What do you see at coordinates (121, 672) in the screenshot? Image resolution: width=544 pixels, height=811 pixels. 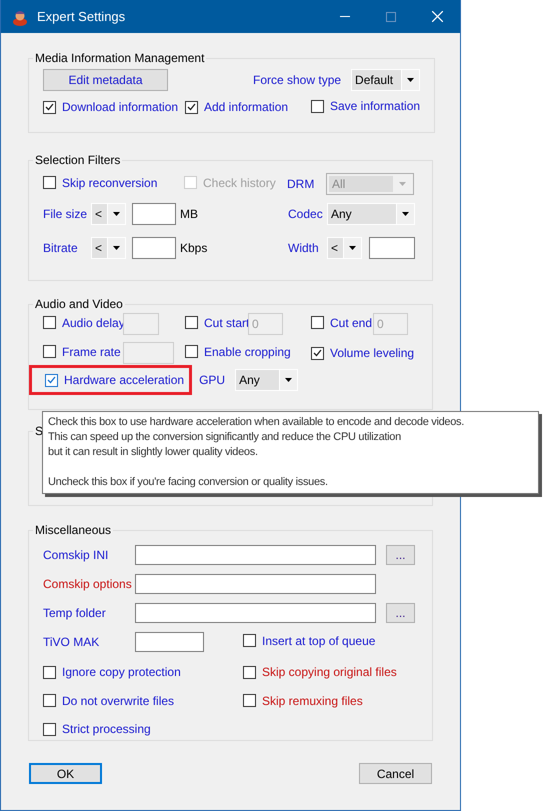 I see `checkbox-label: Ignore copy protection` at bounding box center [121, 672].